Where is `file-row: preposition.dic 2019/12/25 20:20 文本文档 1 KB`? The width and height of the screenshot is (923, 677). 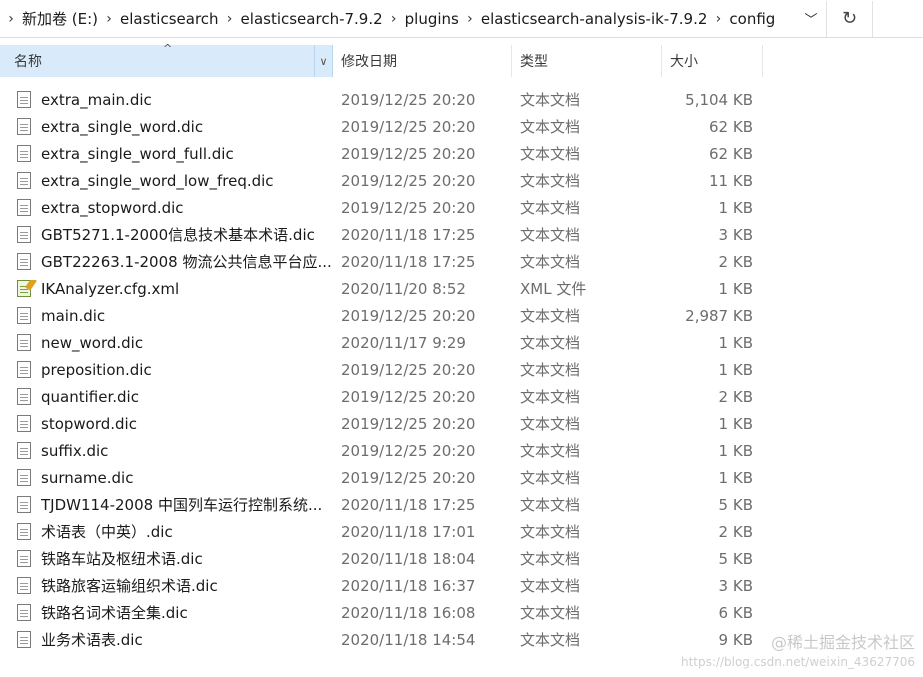
file-row: preposition.dic 2019/12/25 20:20 文本文档 1 KB is located at coordinates (461, 369).